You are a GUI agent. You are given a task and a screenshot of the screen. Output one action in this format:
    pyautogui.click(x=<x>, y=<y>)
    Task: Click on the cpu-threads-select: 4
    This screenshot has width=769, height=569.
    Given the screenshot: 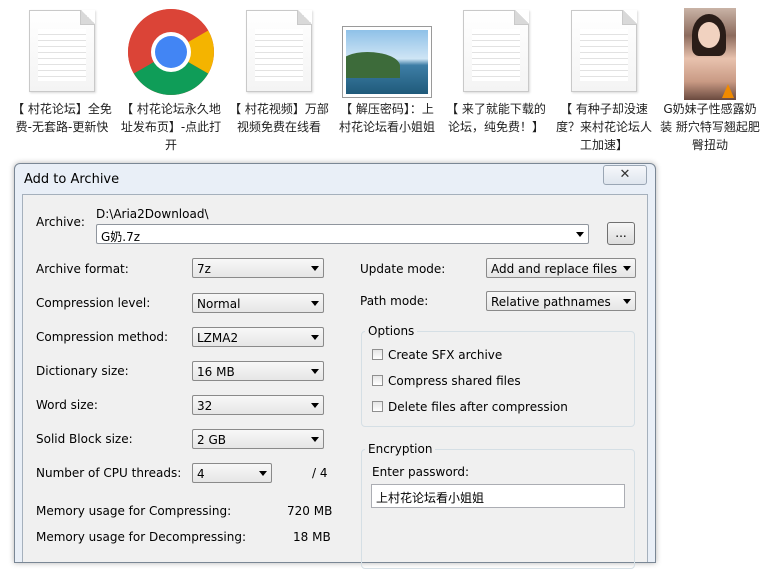 What is the action you would take?
    pyautogui.click(x=232, y=473)
    